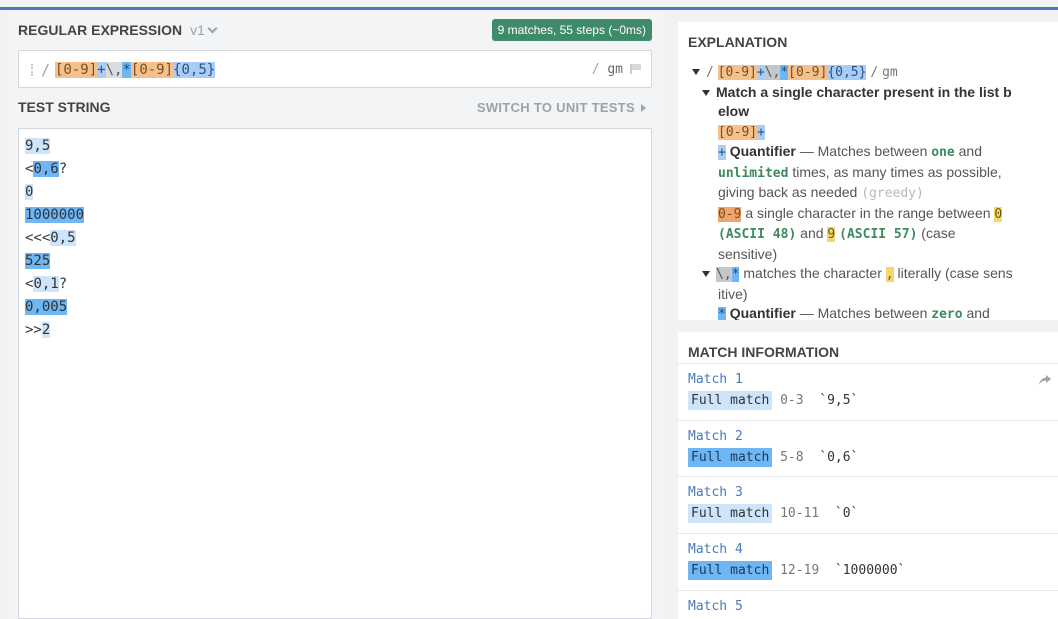 The width and height of the screenshot is (1058, 619). What do you see at coordinates (63, 238) in the screenshot?
I see `match-highlight: 0,5` at bounding box center [63, 238].